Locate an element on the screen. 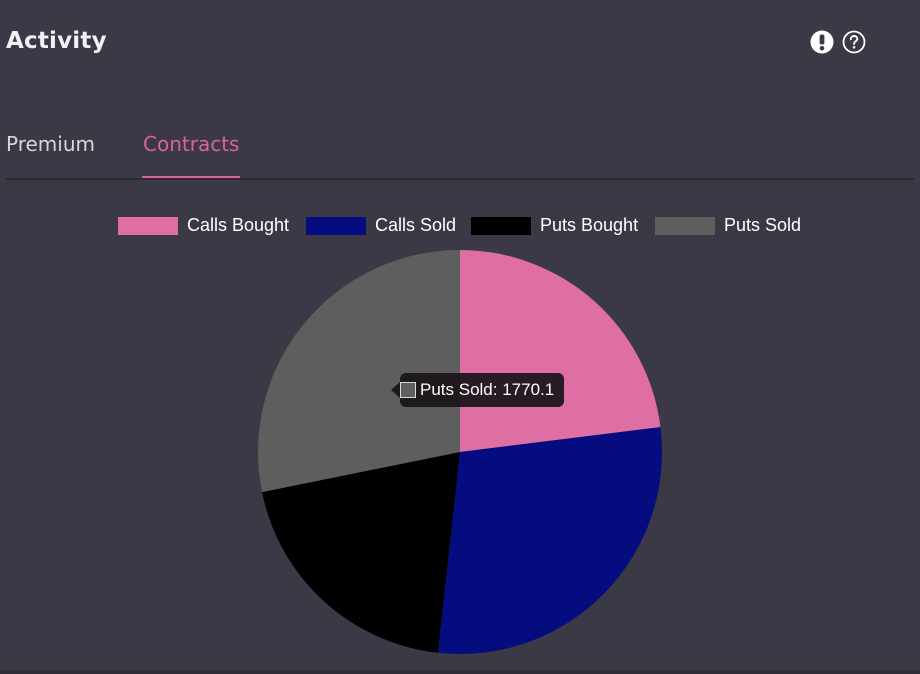  header-icons is located at coordinates (838, 42).